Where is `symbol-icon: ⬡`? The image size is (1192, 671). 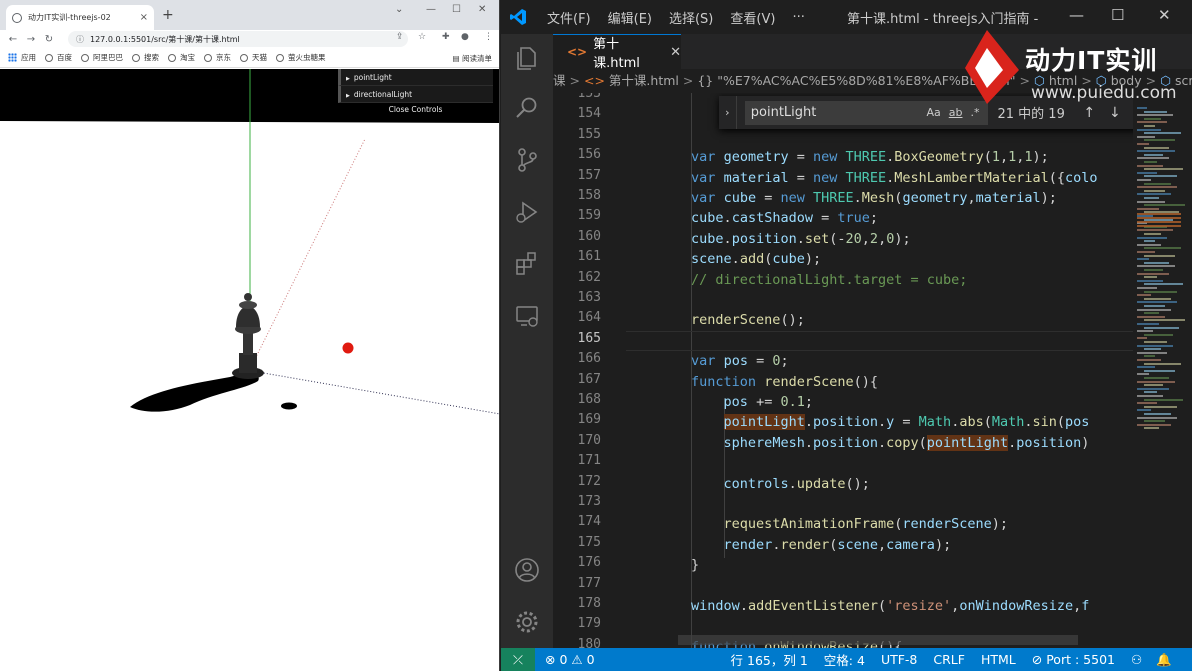
symbol-icon: ⬡ is located at coordinates (1103, 80).